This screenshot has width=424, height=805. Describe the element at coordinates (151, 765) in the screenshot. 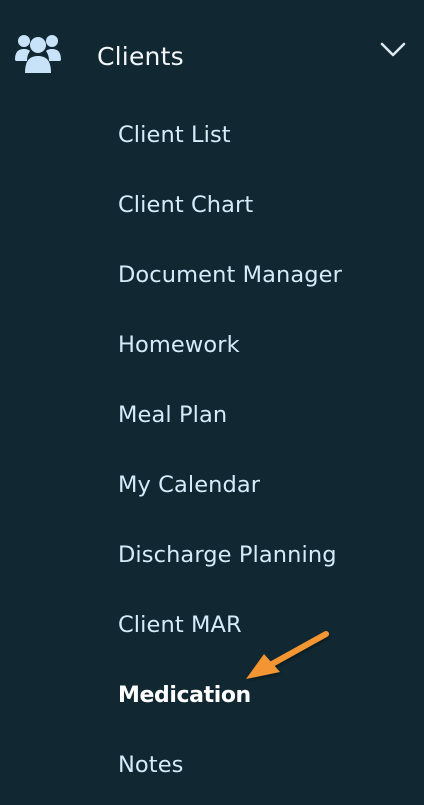

I see `menu-item-label: Notes` at that location.